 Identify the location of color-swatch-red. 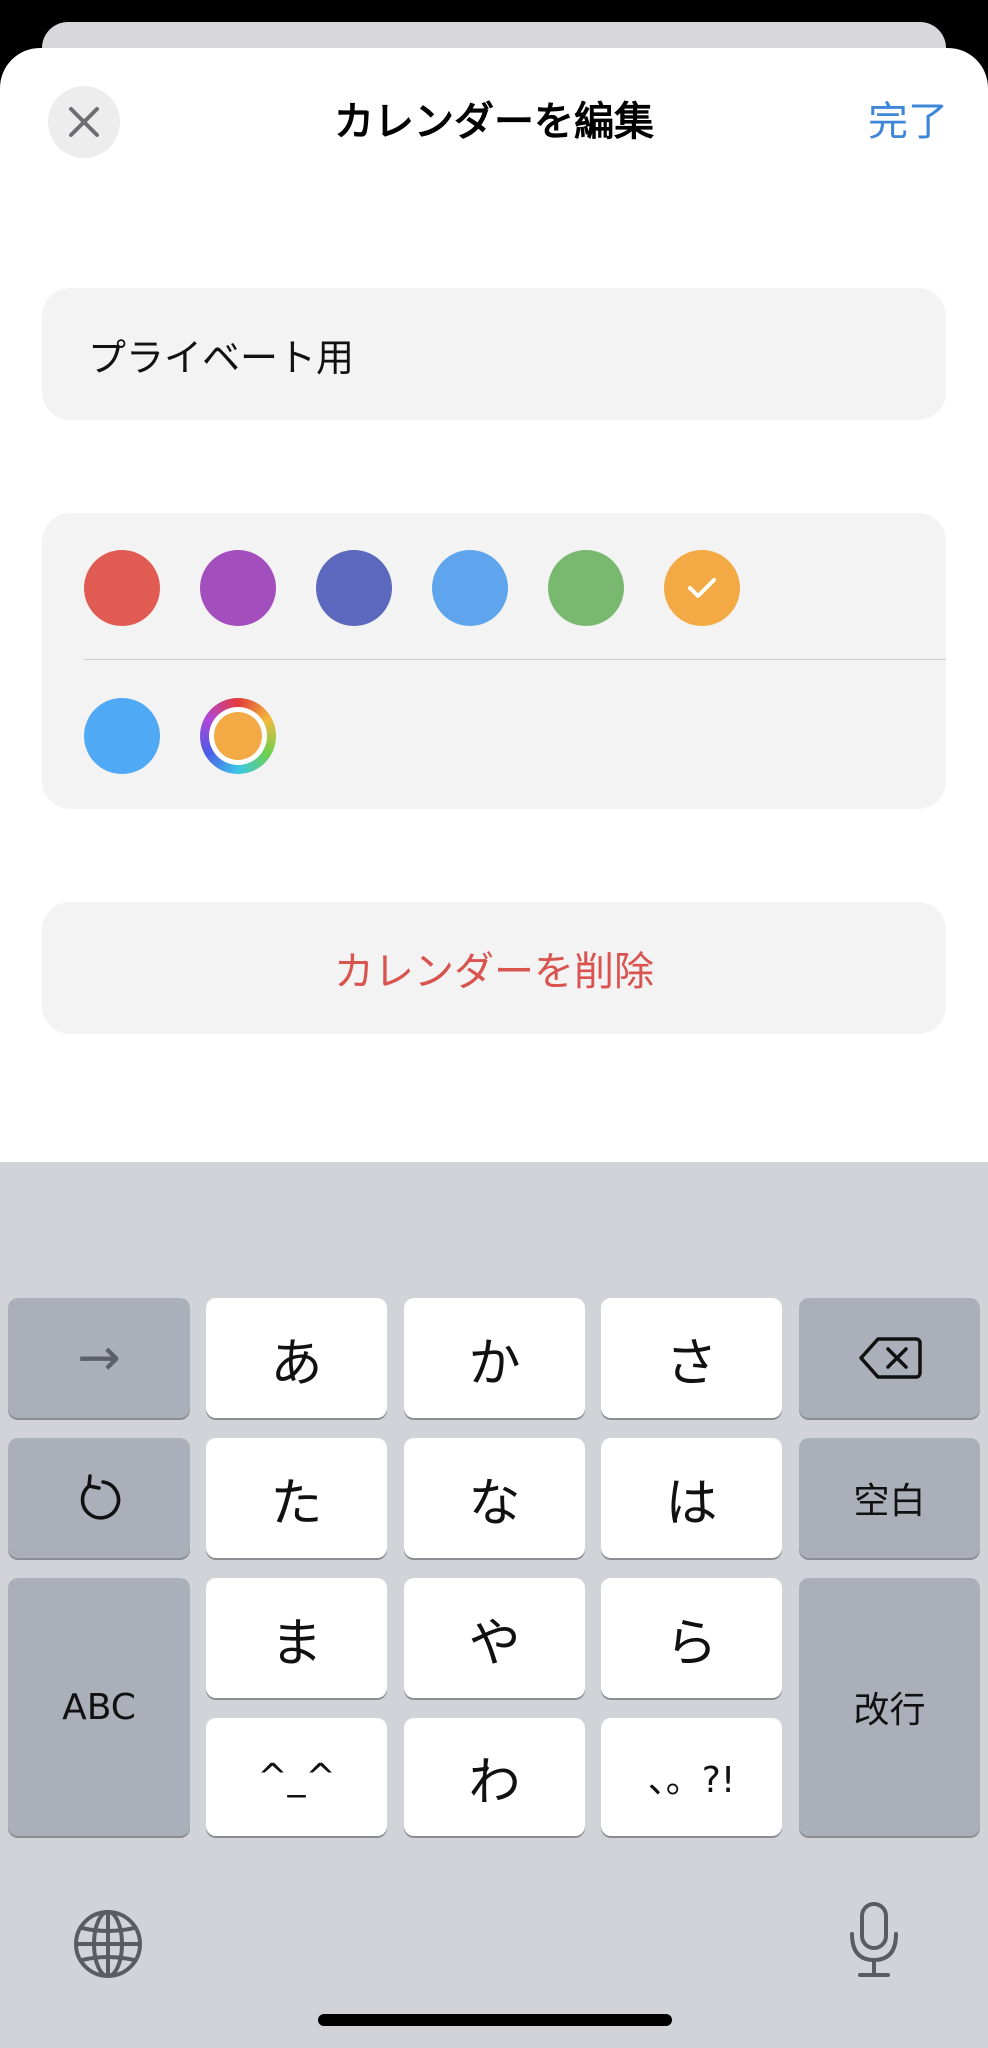
(122, 588).